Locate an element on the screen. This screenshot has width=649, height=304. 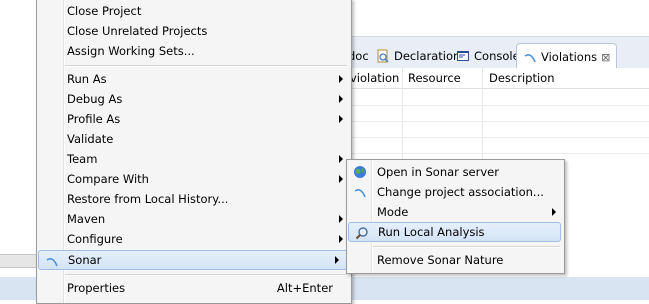
menu-item-run-local-analysis: Run Local Analysis is located at coordinates (454, 232).